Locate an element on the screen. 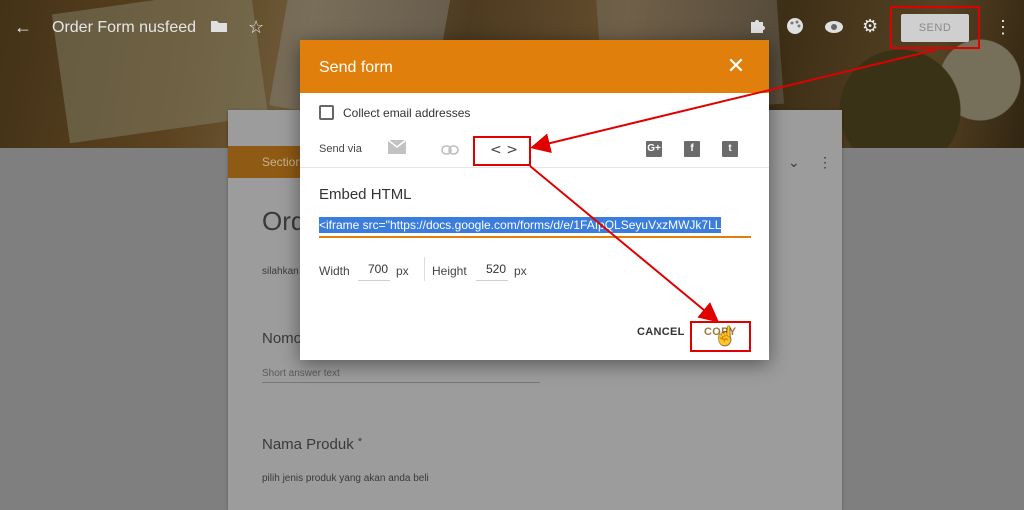 The height and width of the screenshot is (510, 1024). twitter-icon: t is located at coordinates (730, 149).